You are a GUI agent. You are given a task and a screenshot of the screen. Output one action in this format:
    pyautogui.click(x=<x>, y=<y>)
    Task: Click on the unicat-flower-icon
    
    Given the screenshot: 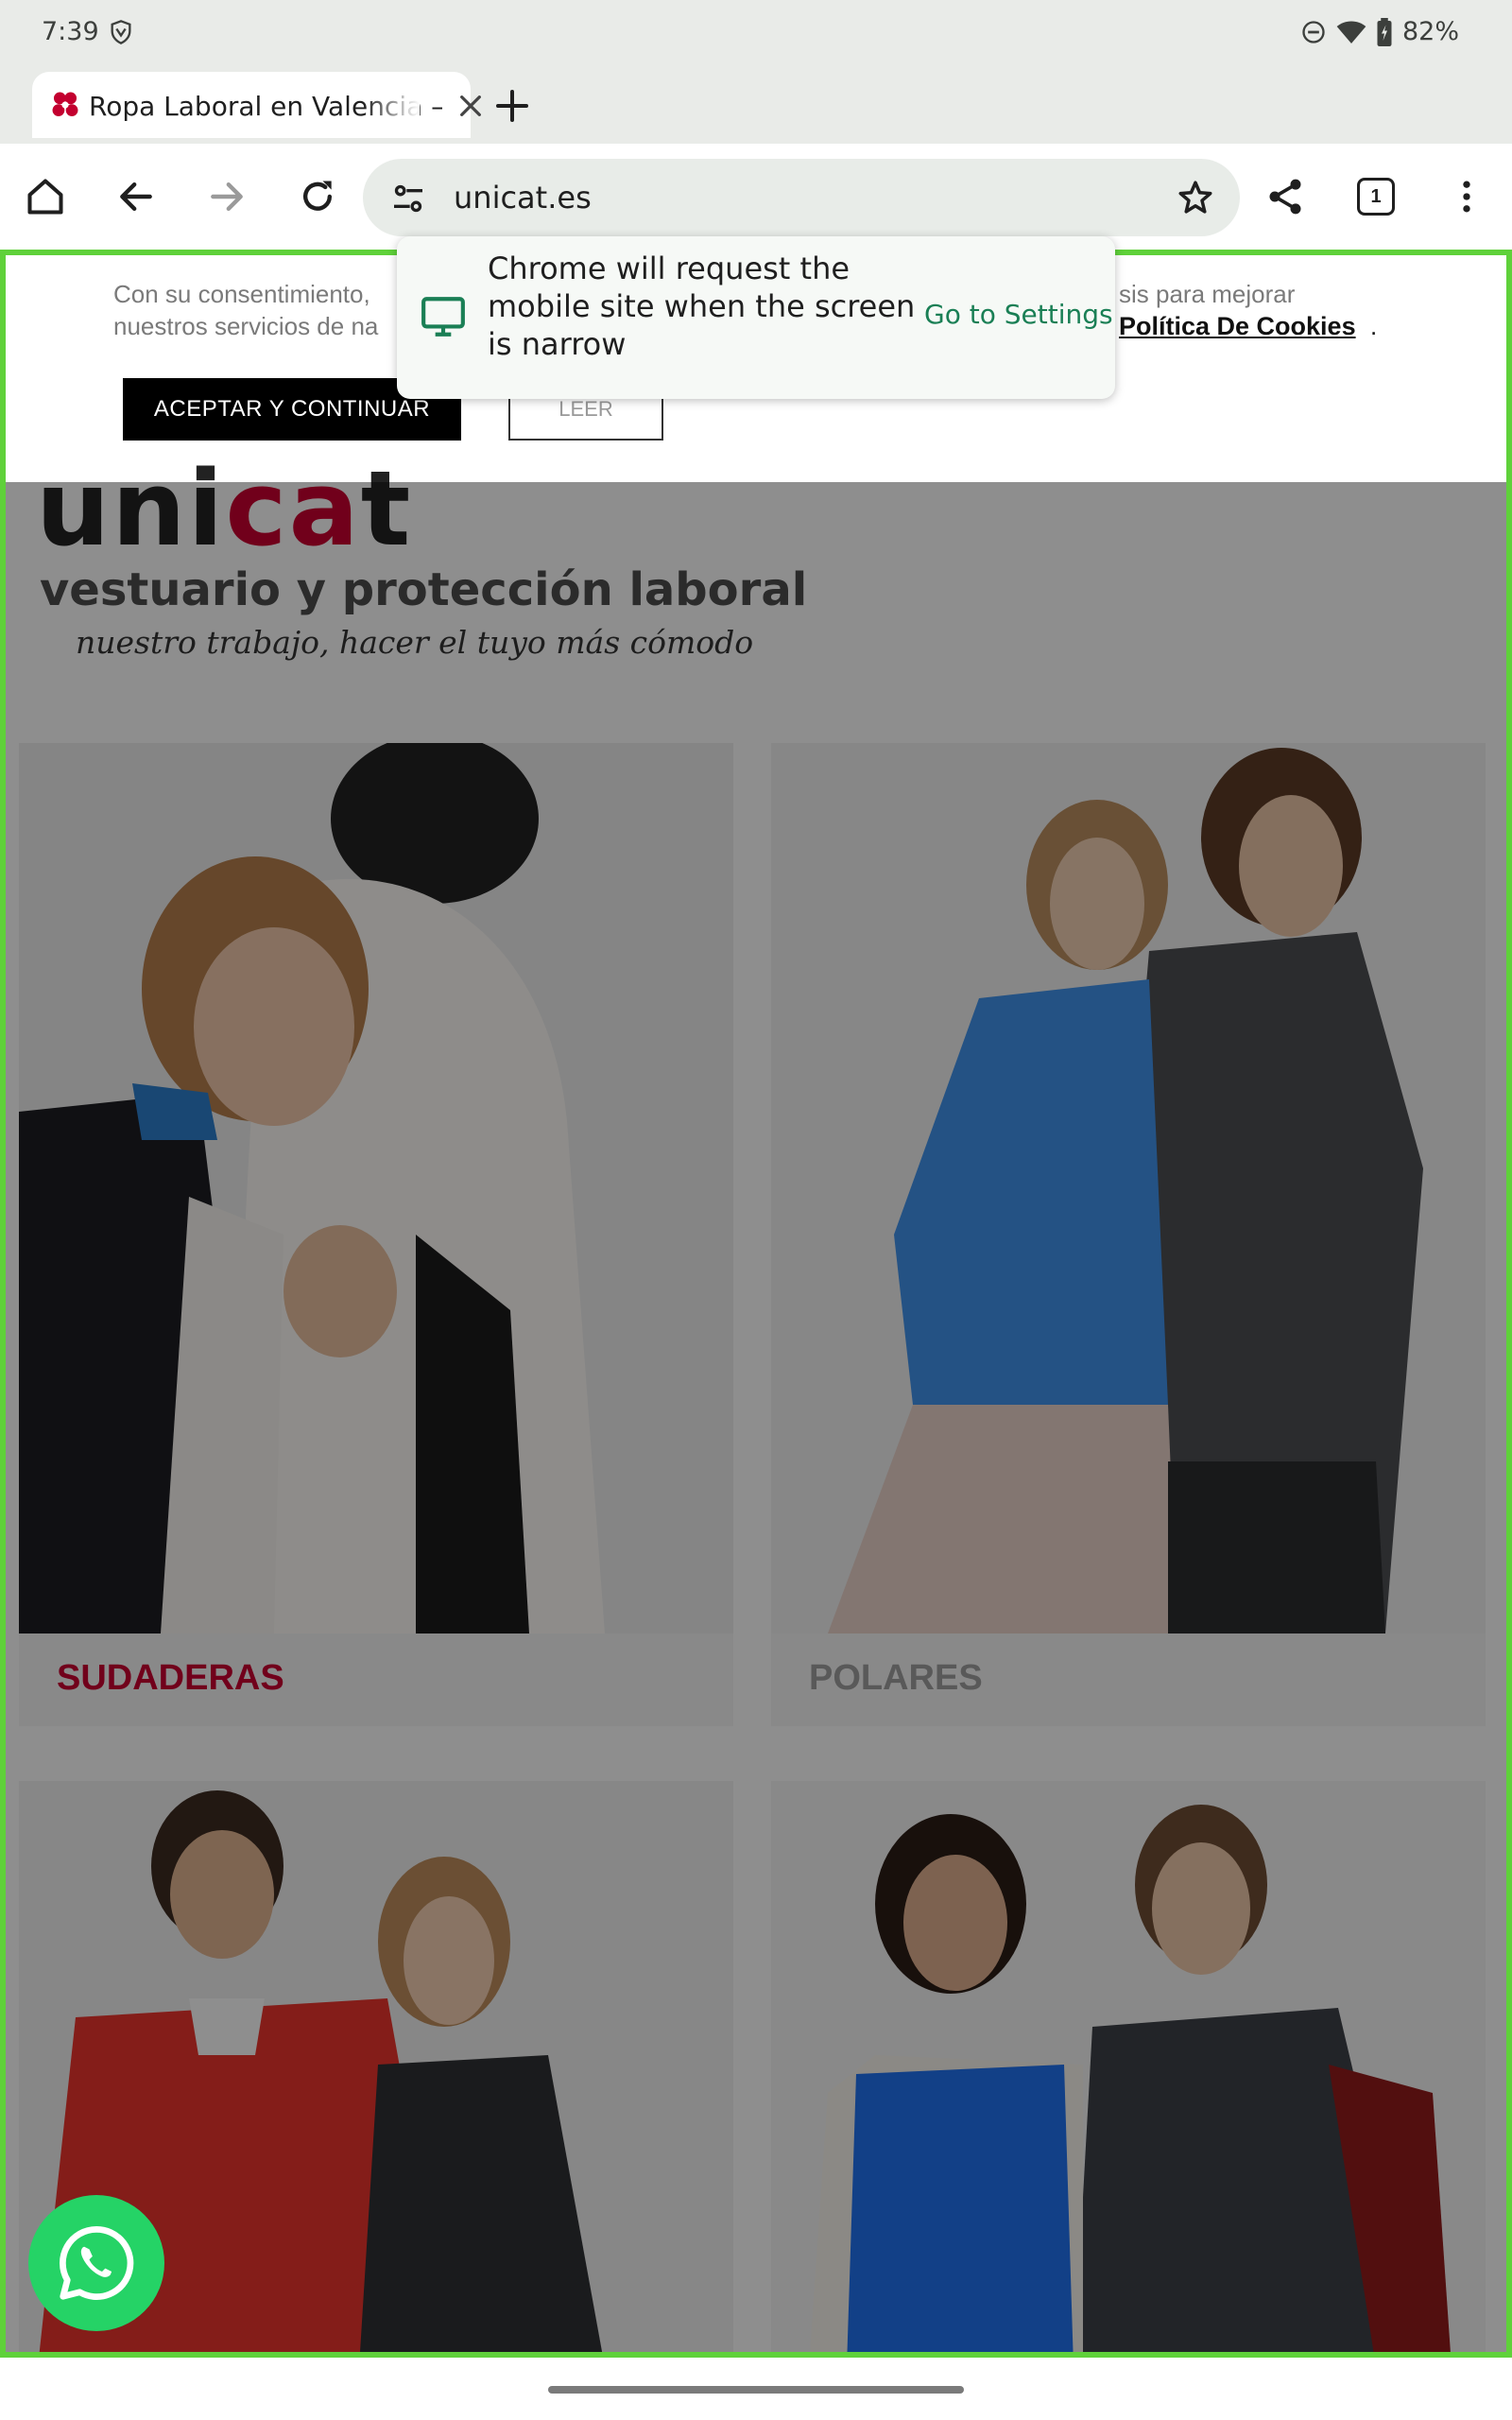 What is the action you would take?
    pyautogui.click(x=65, y=104)
    